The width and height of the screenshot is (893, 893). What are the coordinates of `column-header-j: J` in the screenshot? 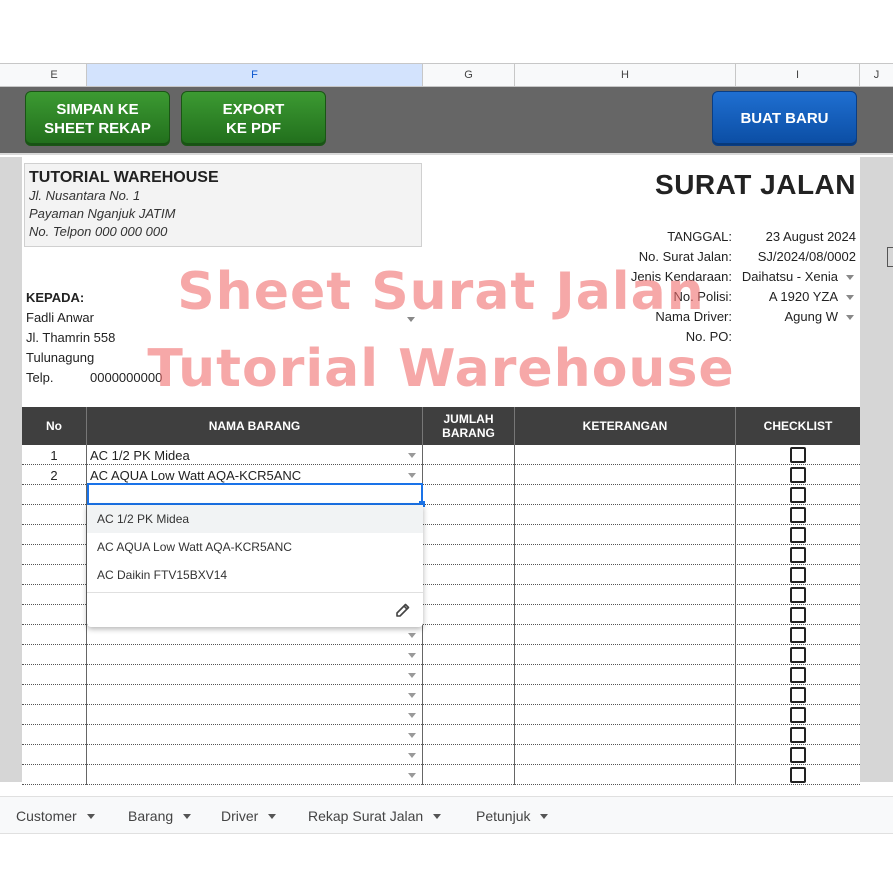 It's located at (876, 75).